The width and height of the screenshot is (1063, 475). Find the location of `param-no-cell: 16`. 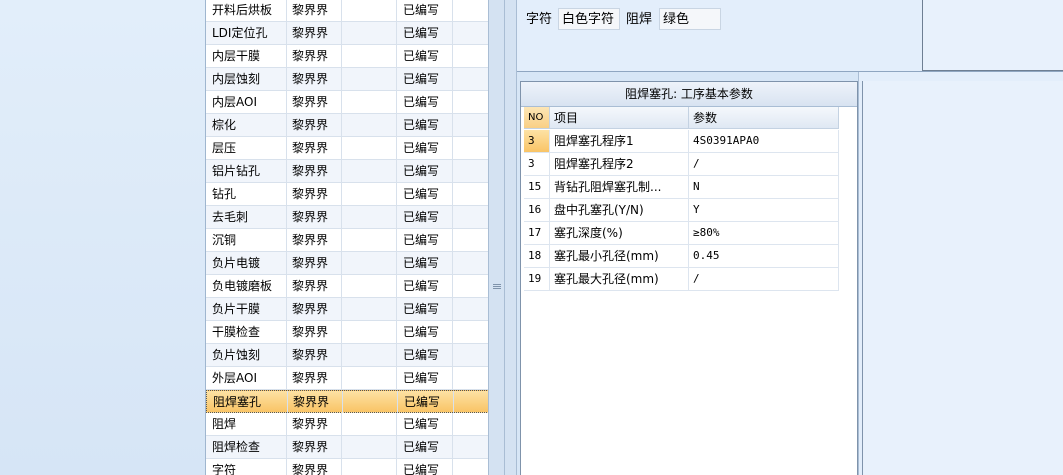

param-no-cell: 16 is located at coordinates (537, 210).